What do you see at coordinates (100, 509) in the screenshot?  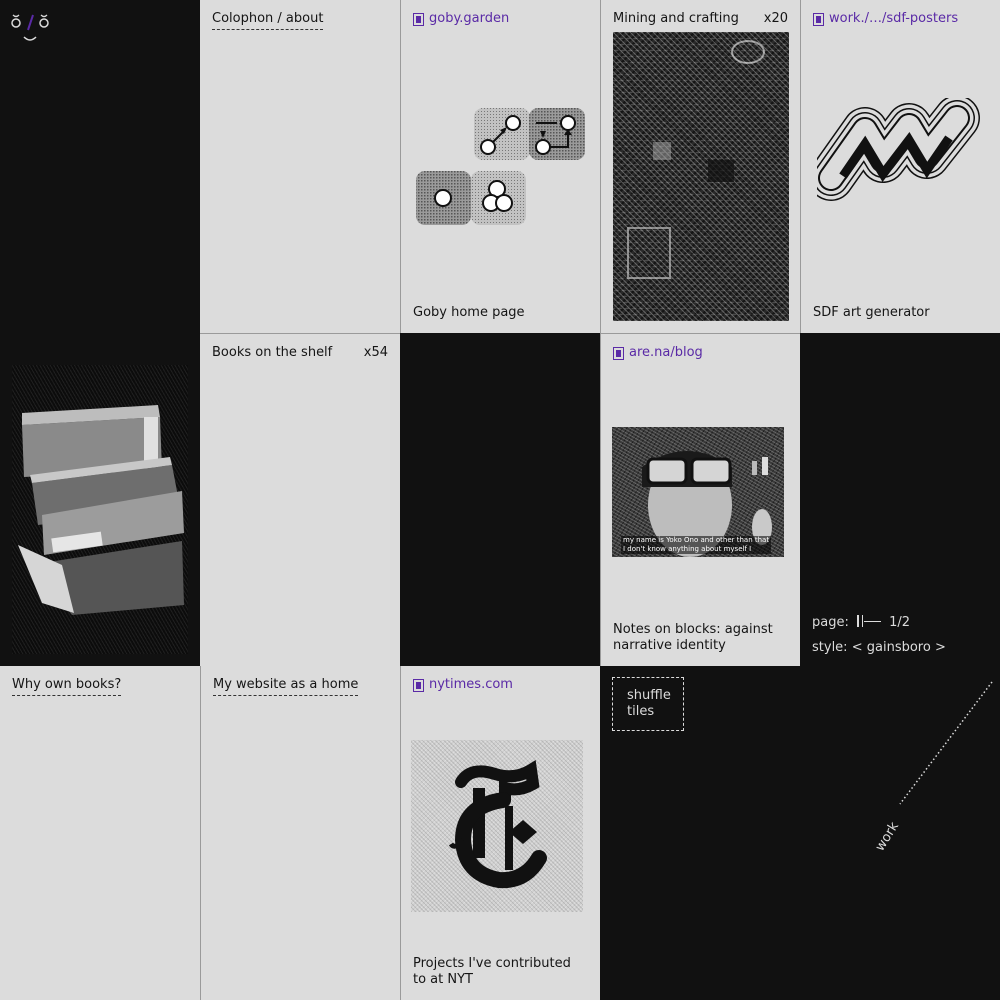 I see `books-photo` at bounding box center [100, 509].